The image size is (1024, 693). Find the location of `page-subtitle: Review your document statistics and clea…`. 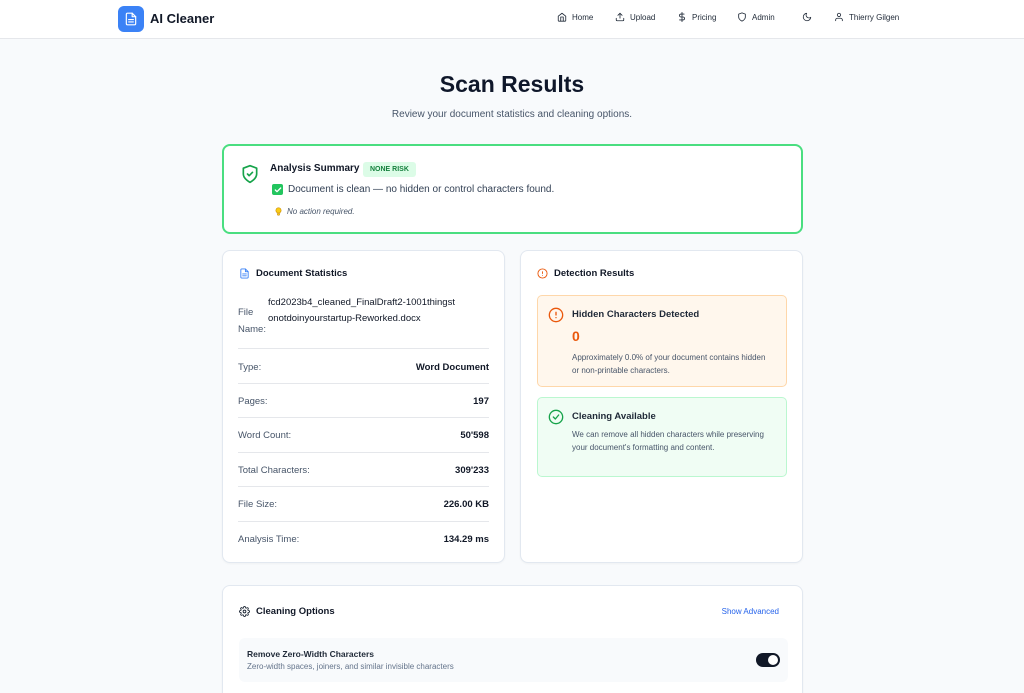

page-subtitle: Review your document statistics and clea… is located at coordinates (512, 114).